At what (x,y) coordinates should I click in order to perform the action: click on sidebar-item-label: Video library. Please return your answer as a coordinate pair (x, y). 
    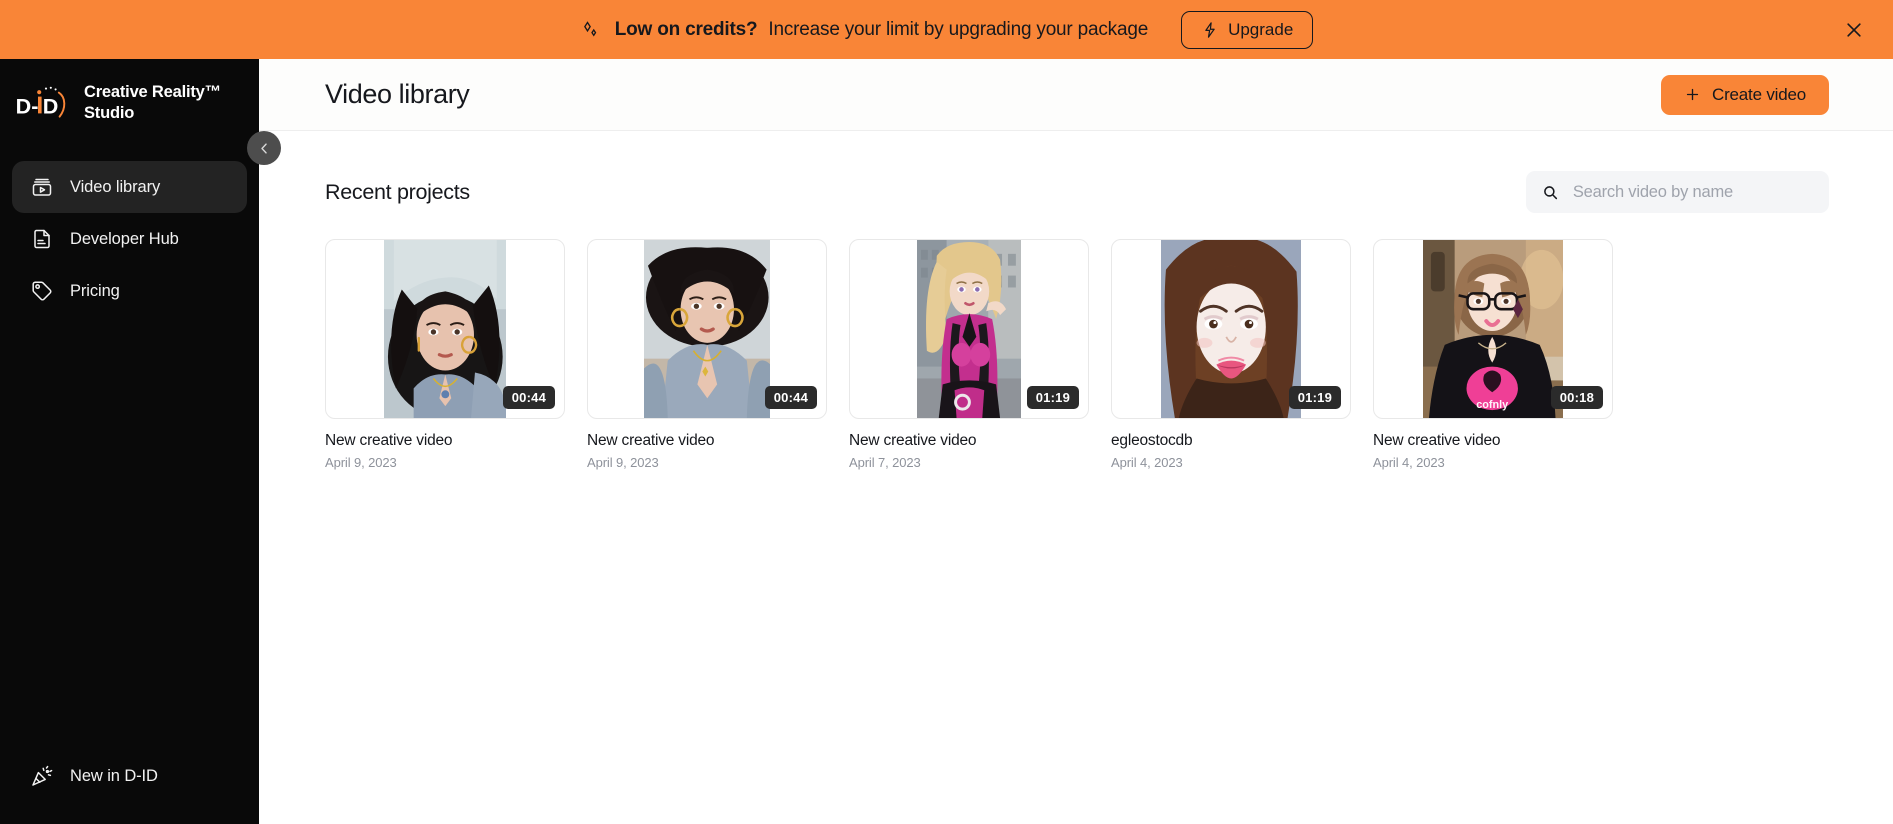
    Looking at the image, I should click on (115, 186).